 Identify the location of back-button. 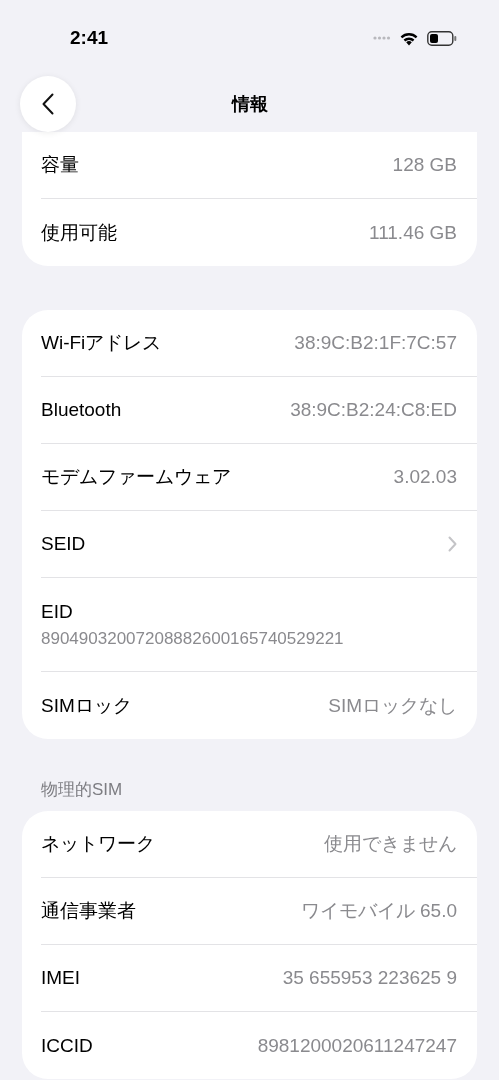
(48, 104).